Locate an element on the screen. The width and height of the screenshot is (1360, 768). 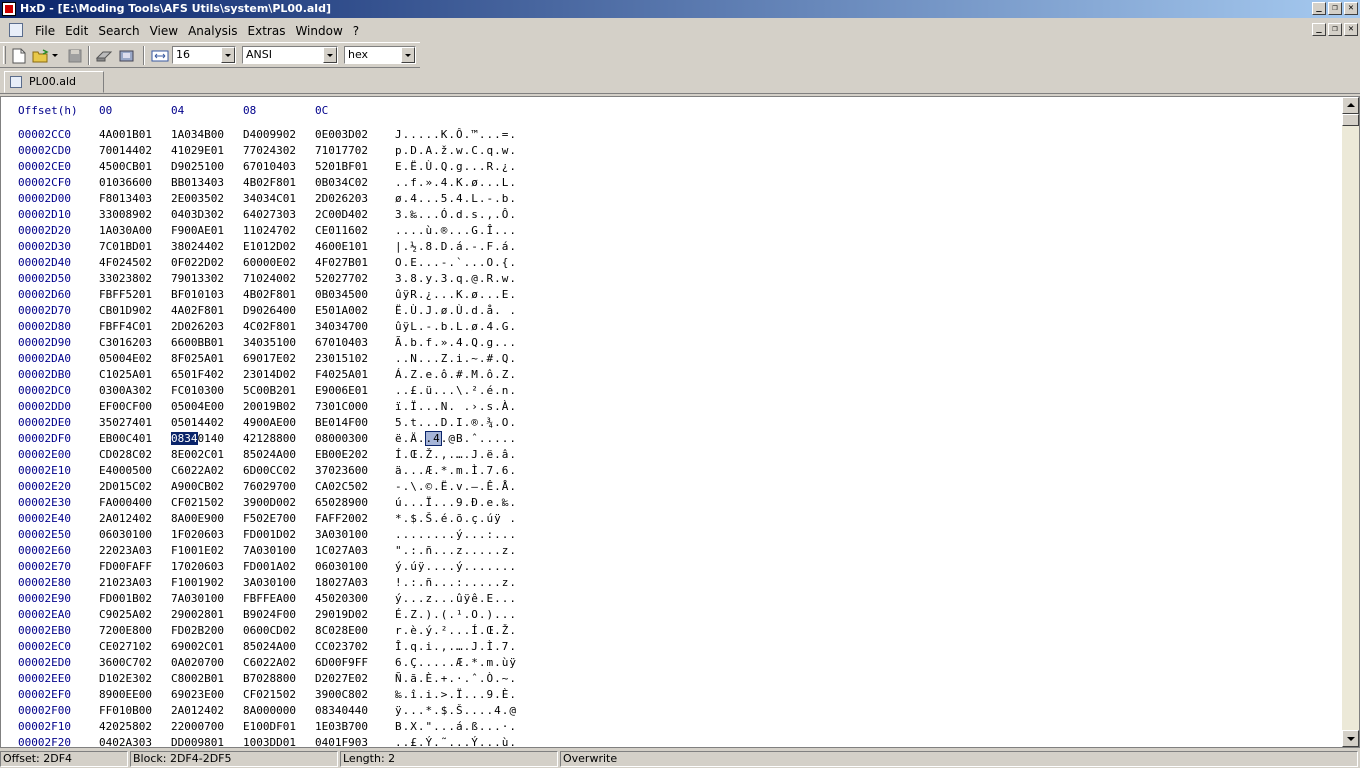
text-cell: |.½.8.D.á.-.F.á. is located at coordinates (456, 247).